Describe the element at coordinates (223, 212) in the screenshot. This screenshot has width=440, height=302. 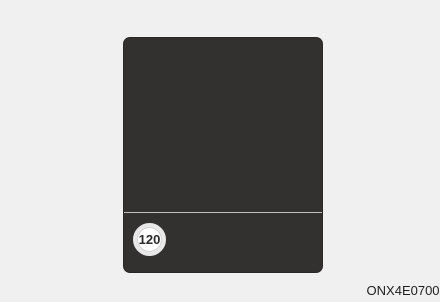
I see `display-divider` at that location.